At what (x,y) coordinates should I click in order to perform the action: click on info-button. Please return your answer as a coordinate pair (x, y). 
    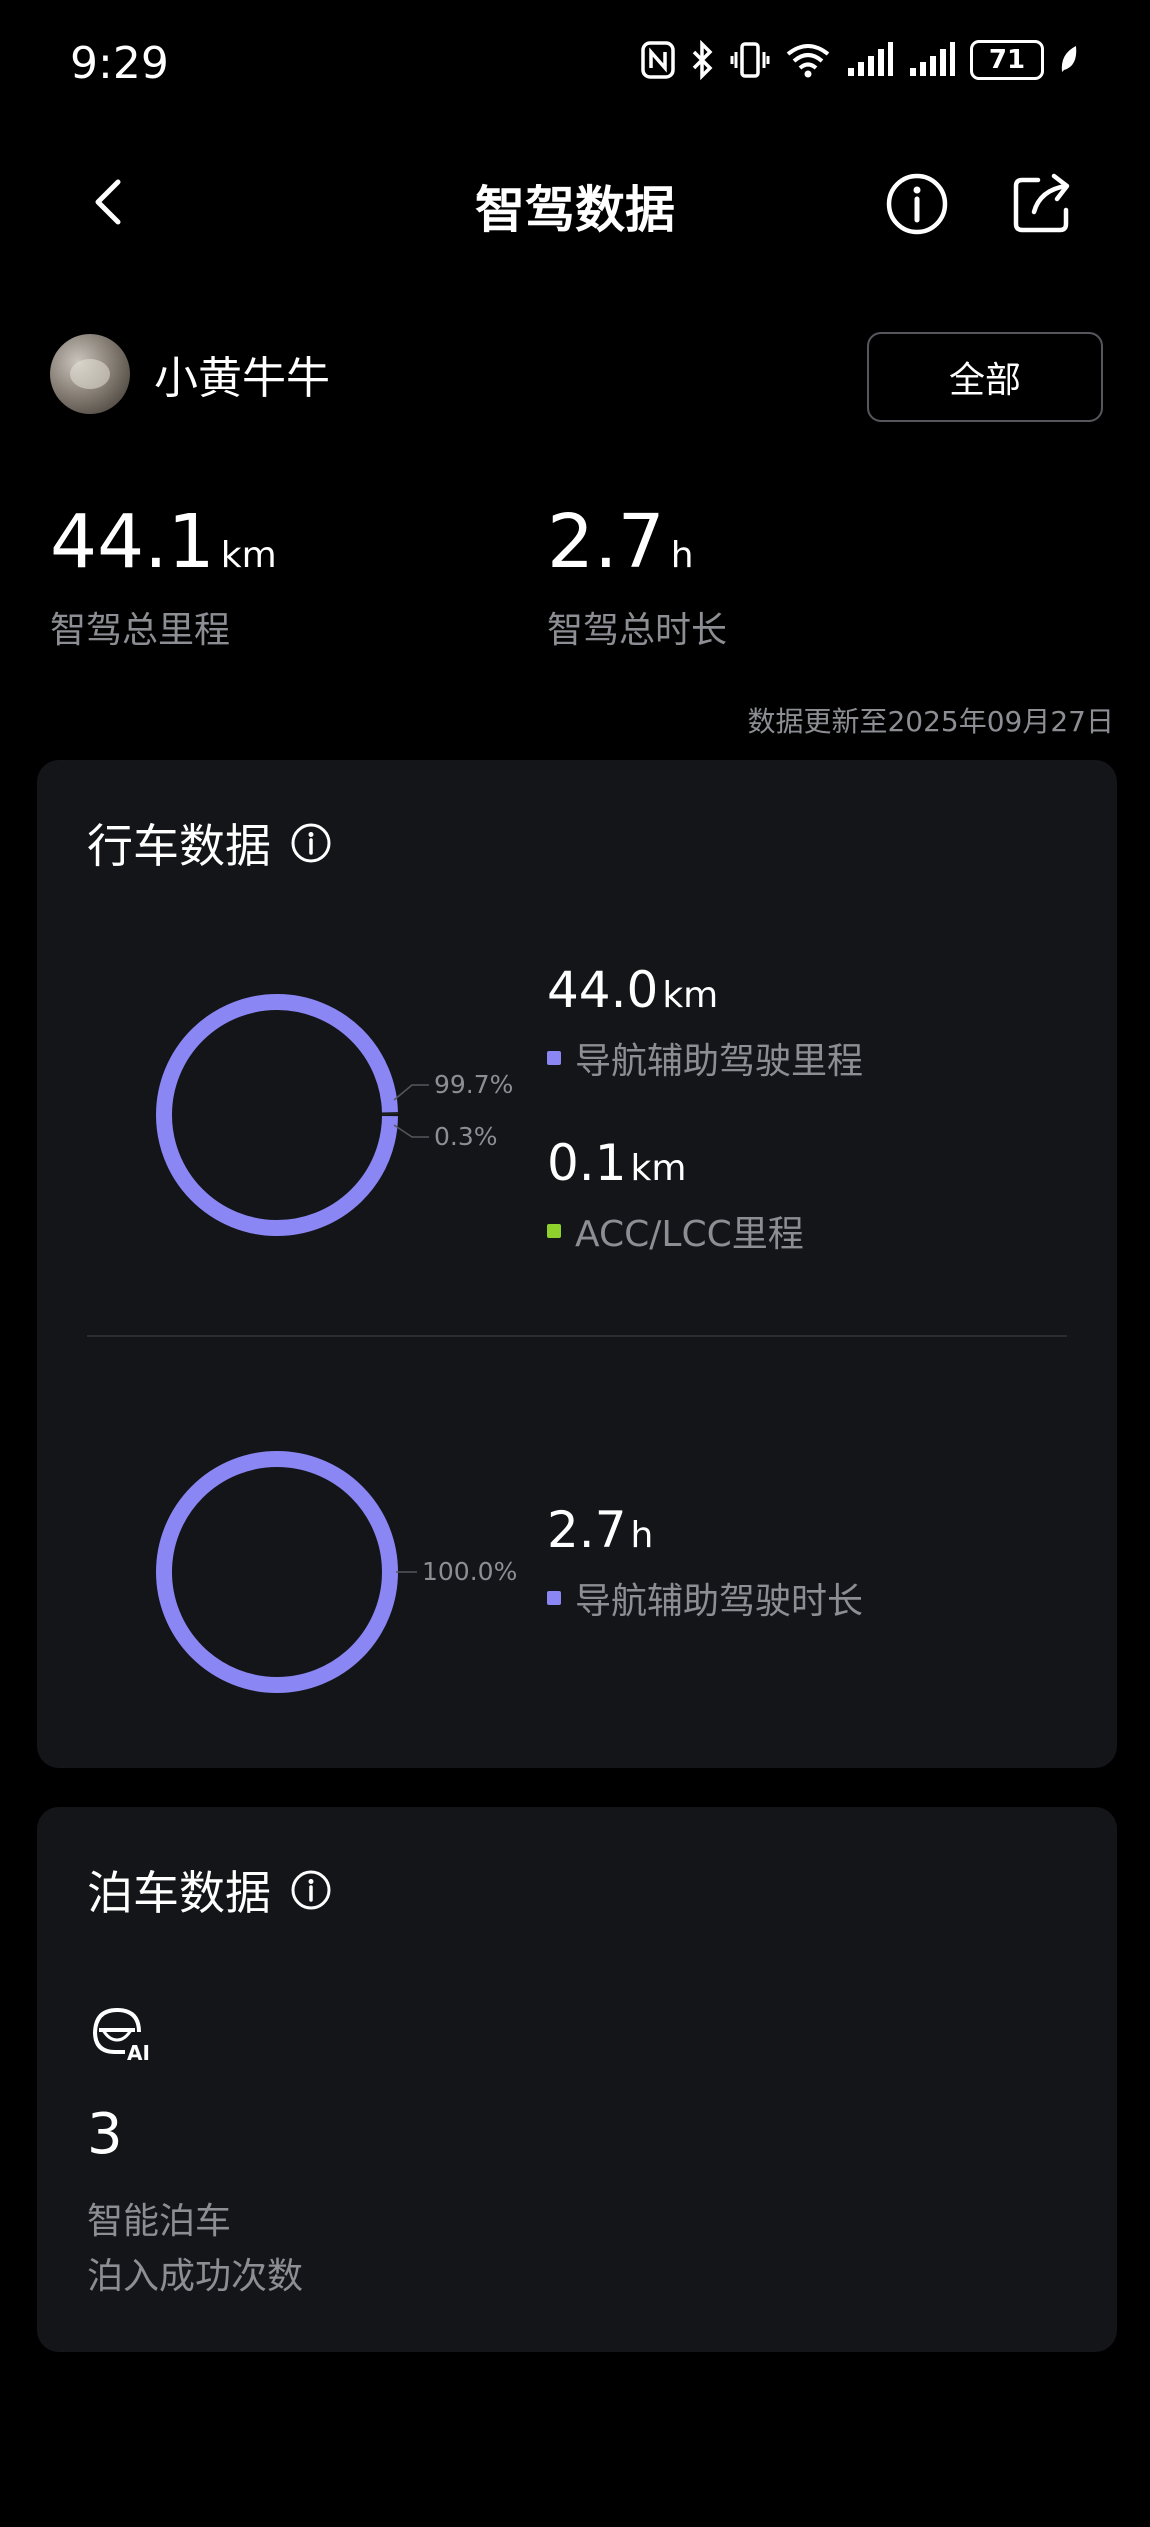
    Looking at the image, I should click on (917, 204).